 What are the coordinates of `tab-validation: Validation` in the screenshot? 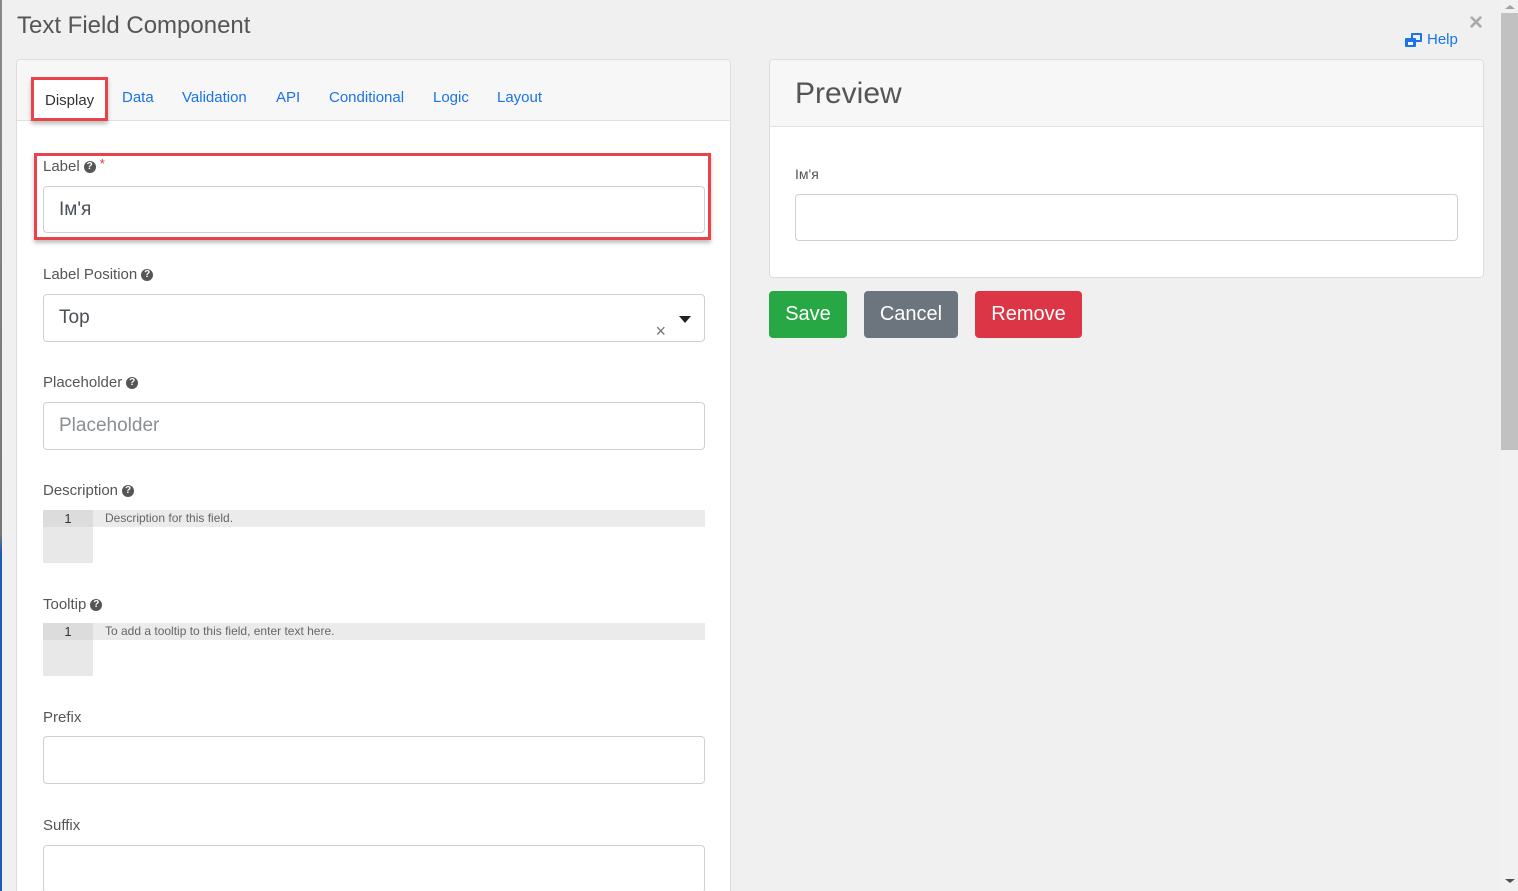 It's located at (214, 97).